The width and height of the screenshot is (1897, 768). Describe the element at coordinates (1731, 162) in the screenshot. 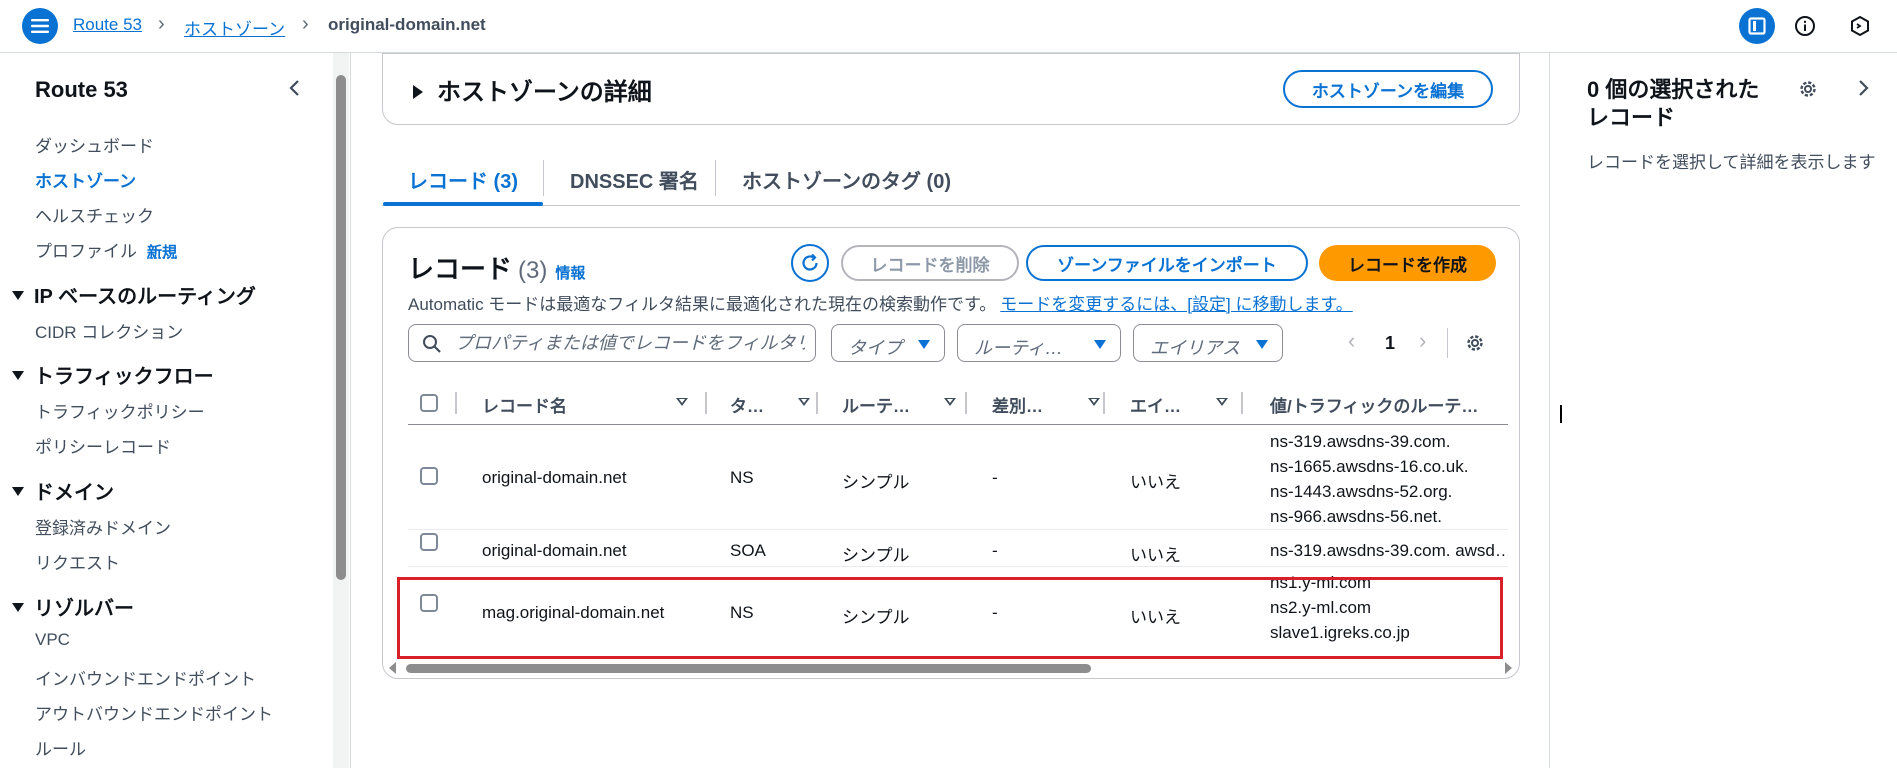

I see `split-panel-description: レコードを選択して詳細を表示します` at that location.